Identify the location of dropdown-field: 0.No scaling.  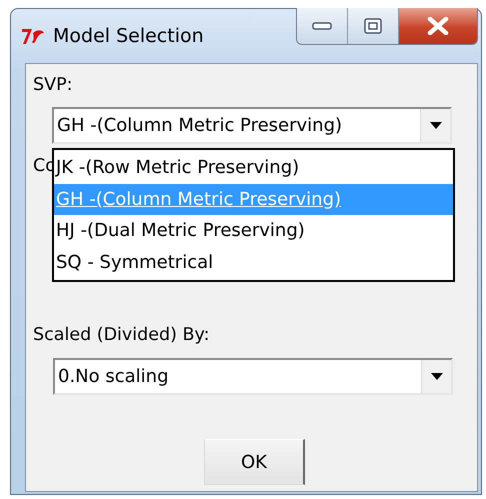
(253, 376).